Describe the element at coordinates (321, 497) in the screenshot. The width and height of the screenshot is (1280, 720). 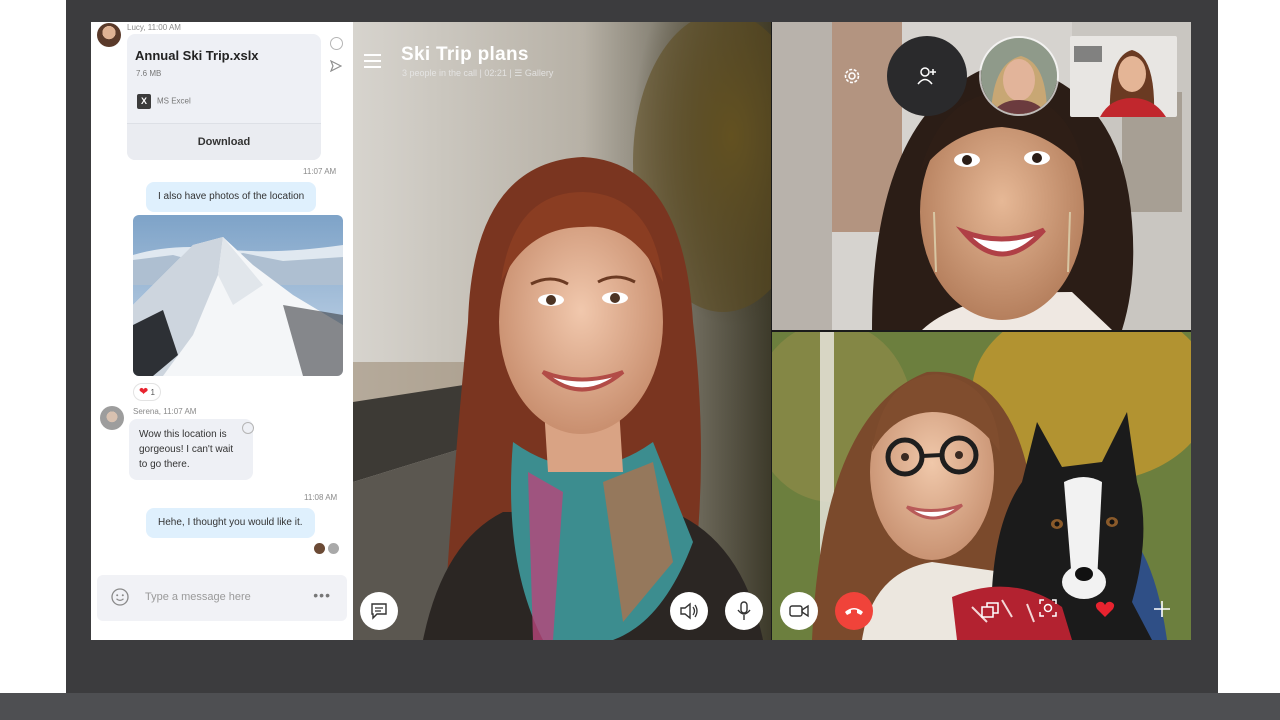
I see `timestamp-2: 11:08 AM` at that location.